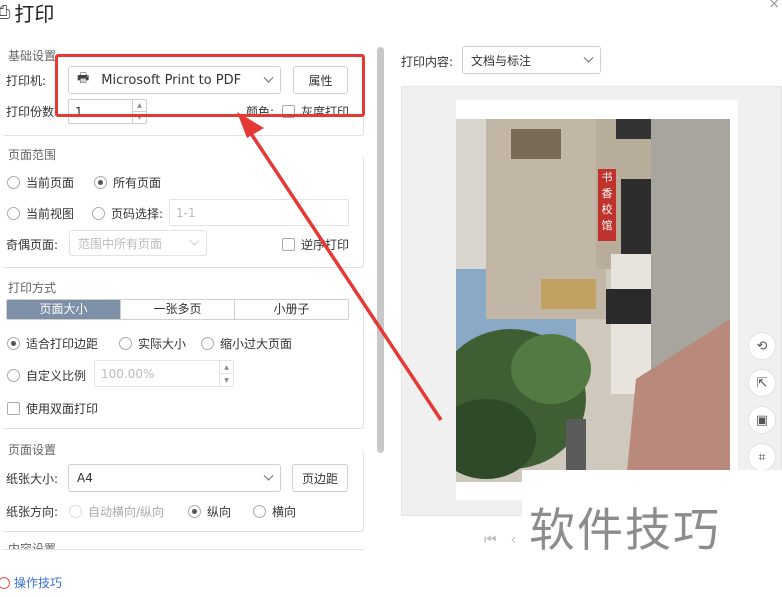 The width and height of the screenshot is (782, 597). I want to click on tips-link: 操作技巧, so click(31, 582).